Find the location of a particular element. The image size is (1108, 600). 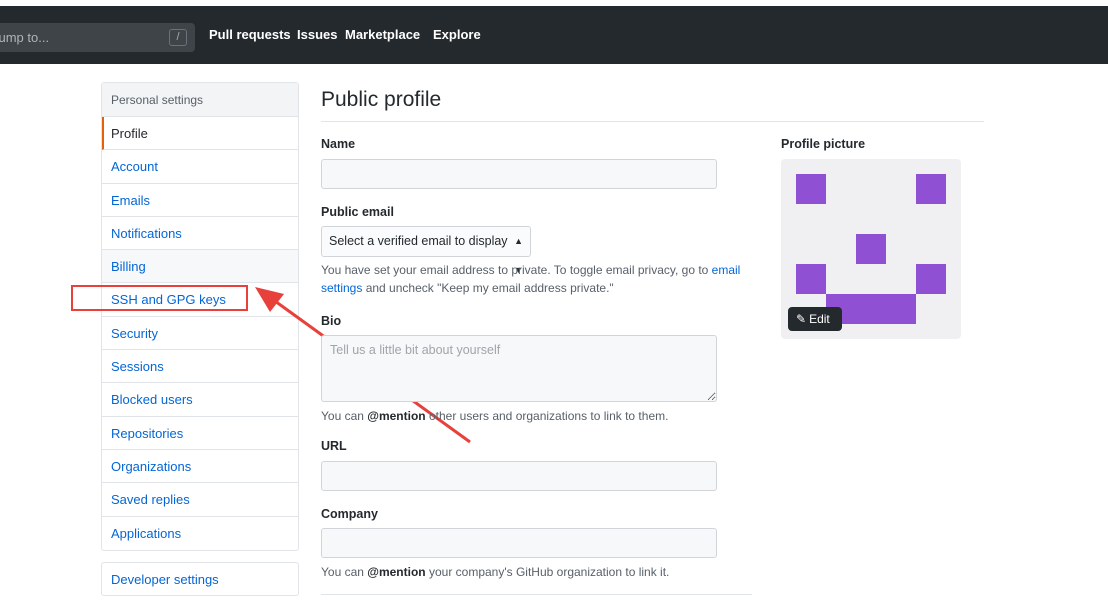

sidebar-item-profile: Profile is located at coordinates (200, 134).